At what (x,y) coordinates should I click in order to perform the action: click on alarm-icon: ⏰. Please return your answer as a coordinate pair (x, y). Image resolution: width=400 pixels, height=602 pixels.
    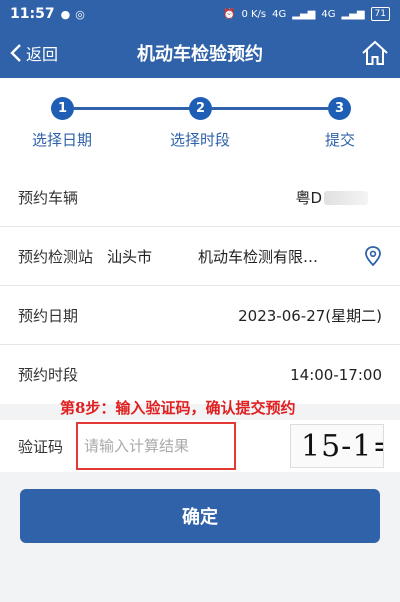
    Looking at the image, I should click on (229, 14).